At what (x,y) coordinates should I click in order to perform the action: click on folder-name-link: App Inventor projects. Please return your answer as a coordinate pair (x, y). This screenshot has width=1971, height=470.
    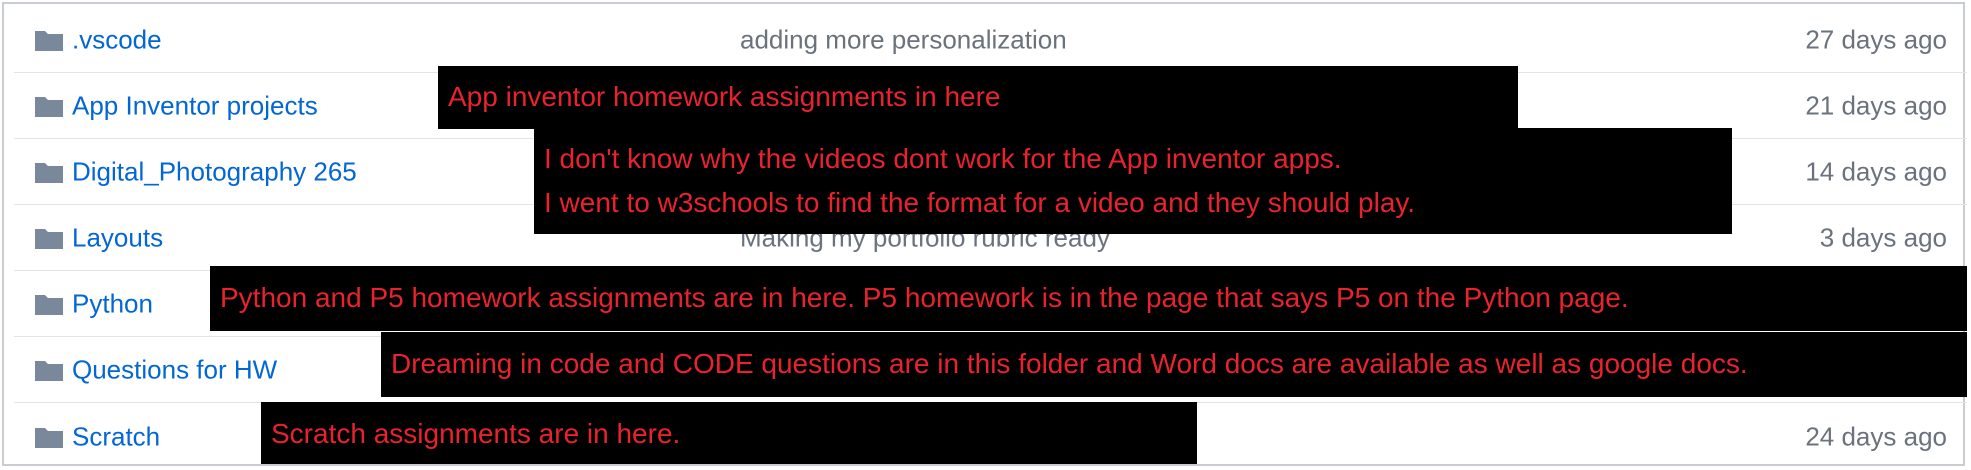
    Looking at the image, I should click on (195, 106).